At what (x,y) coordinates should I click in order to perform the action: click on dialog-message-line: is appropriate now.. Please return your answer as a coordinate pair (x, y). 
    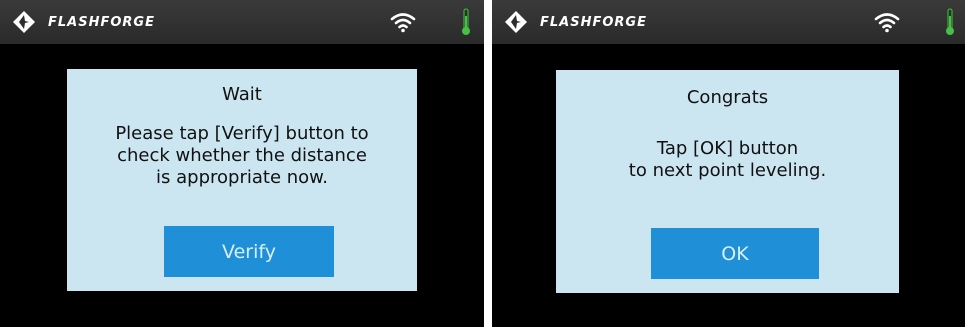
    Looking at the image, I should click on (242, 177).